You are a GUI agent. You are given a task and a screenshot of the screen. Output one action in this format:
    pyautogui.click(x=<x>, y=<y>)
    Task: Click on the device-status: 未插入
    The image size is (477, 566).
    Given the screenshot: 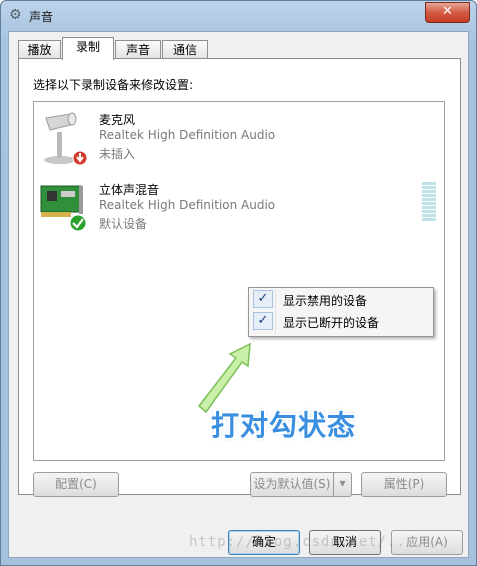 What is the action you would take?
    pyautogui.click(x=117, y=154)
    